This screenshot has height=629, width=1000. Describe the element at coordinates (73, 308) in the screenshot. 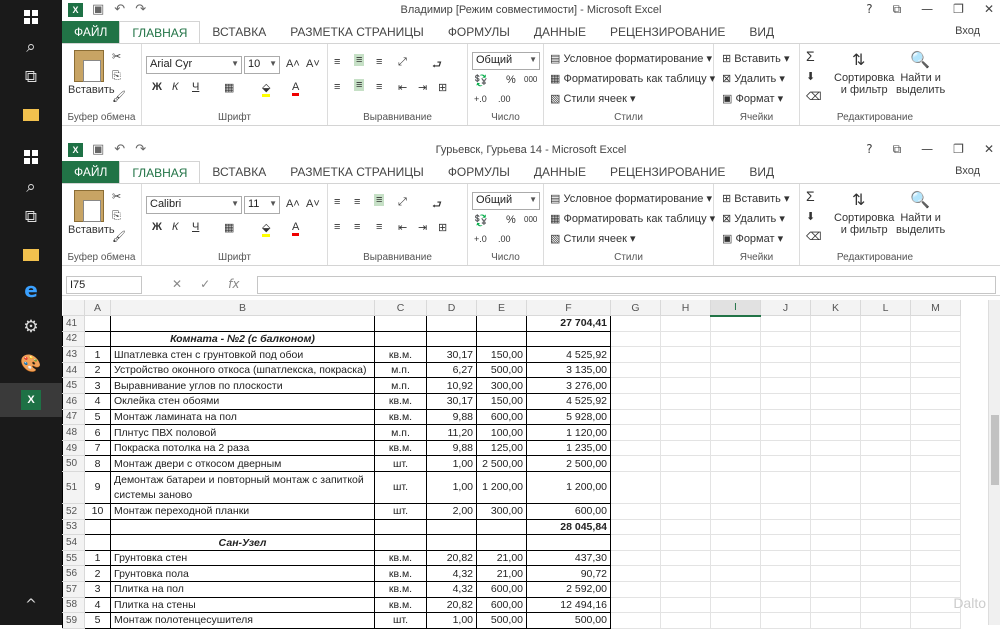

I see `select-all-corner` at that location.